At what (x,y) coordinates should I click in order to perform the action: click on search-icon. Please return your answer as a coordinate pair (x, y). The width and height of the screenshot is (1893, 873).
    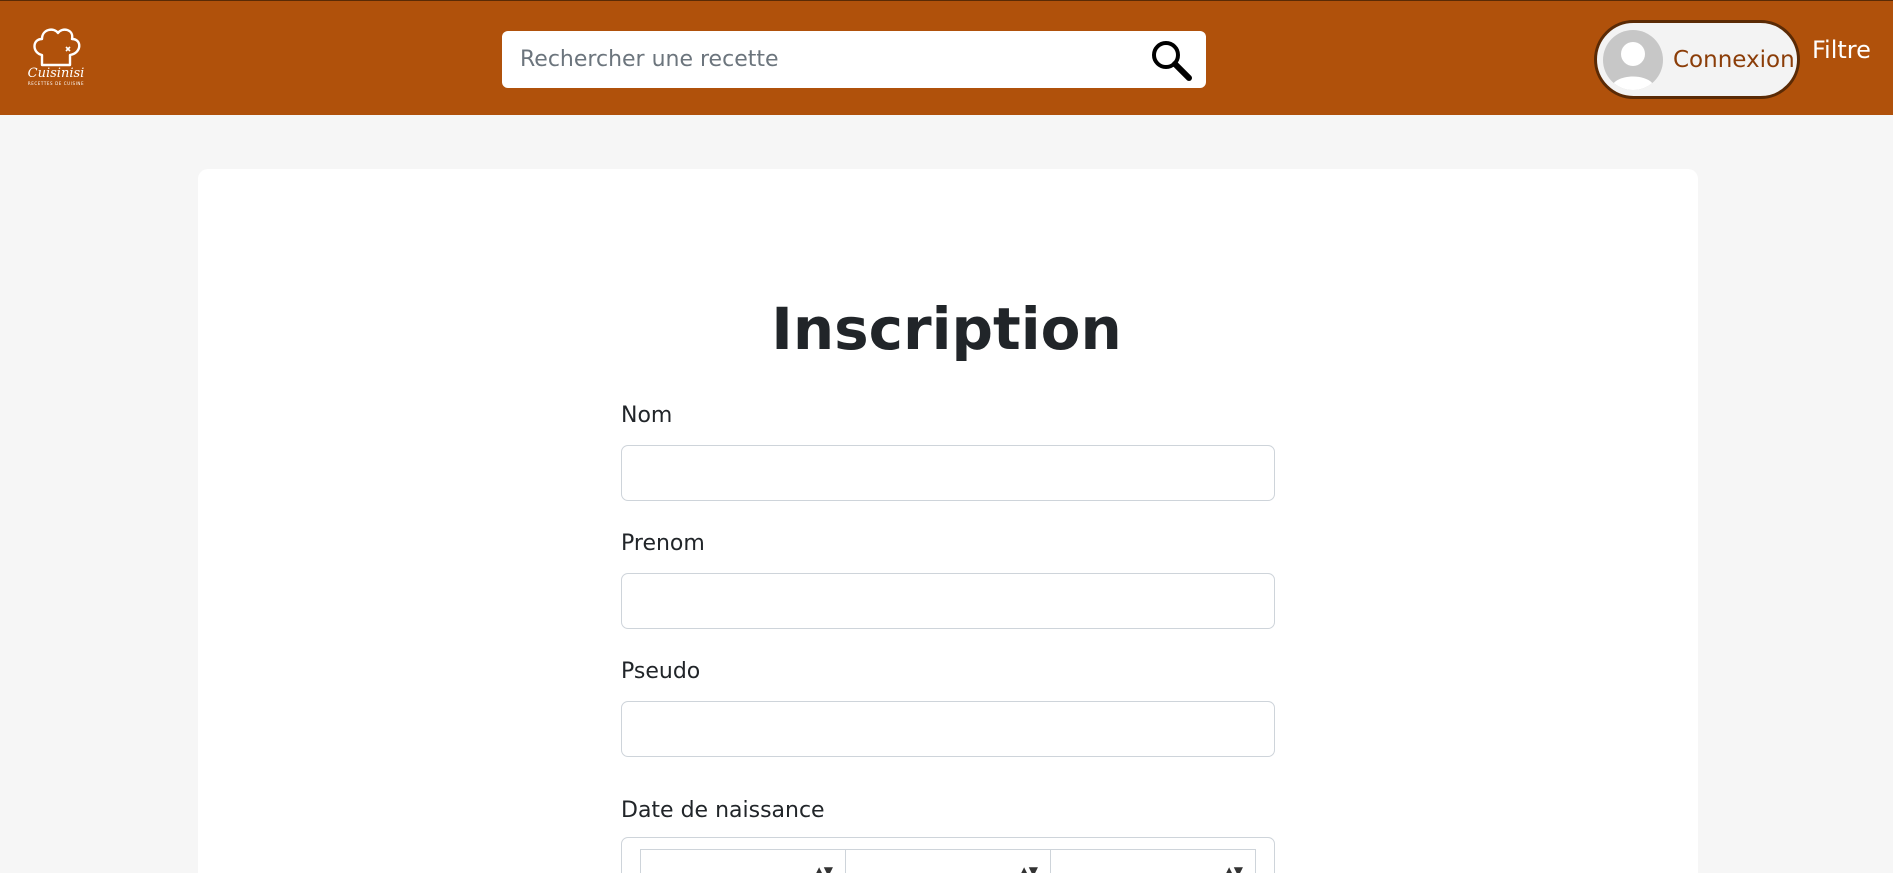
    Looking at the image, I should click on (1172, 61).